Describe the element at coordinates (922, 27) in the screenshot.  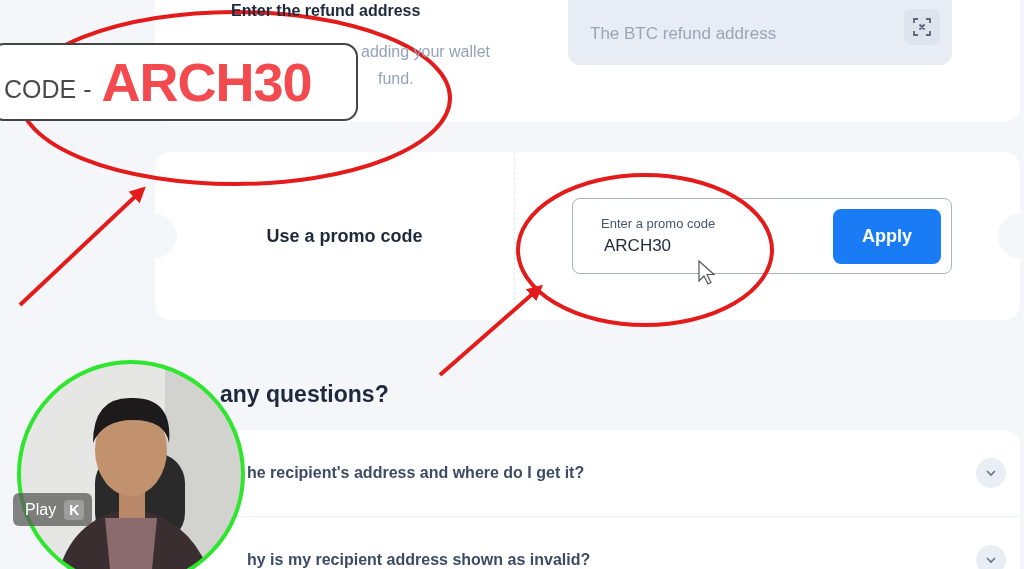
I see `scan-icon` at that location.